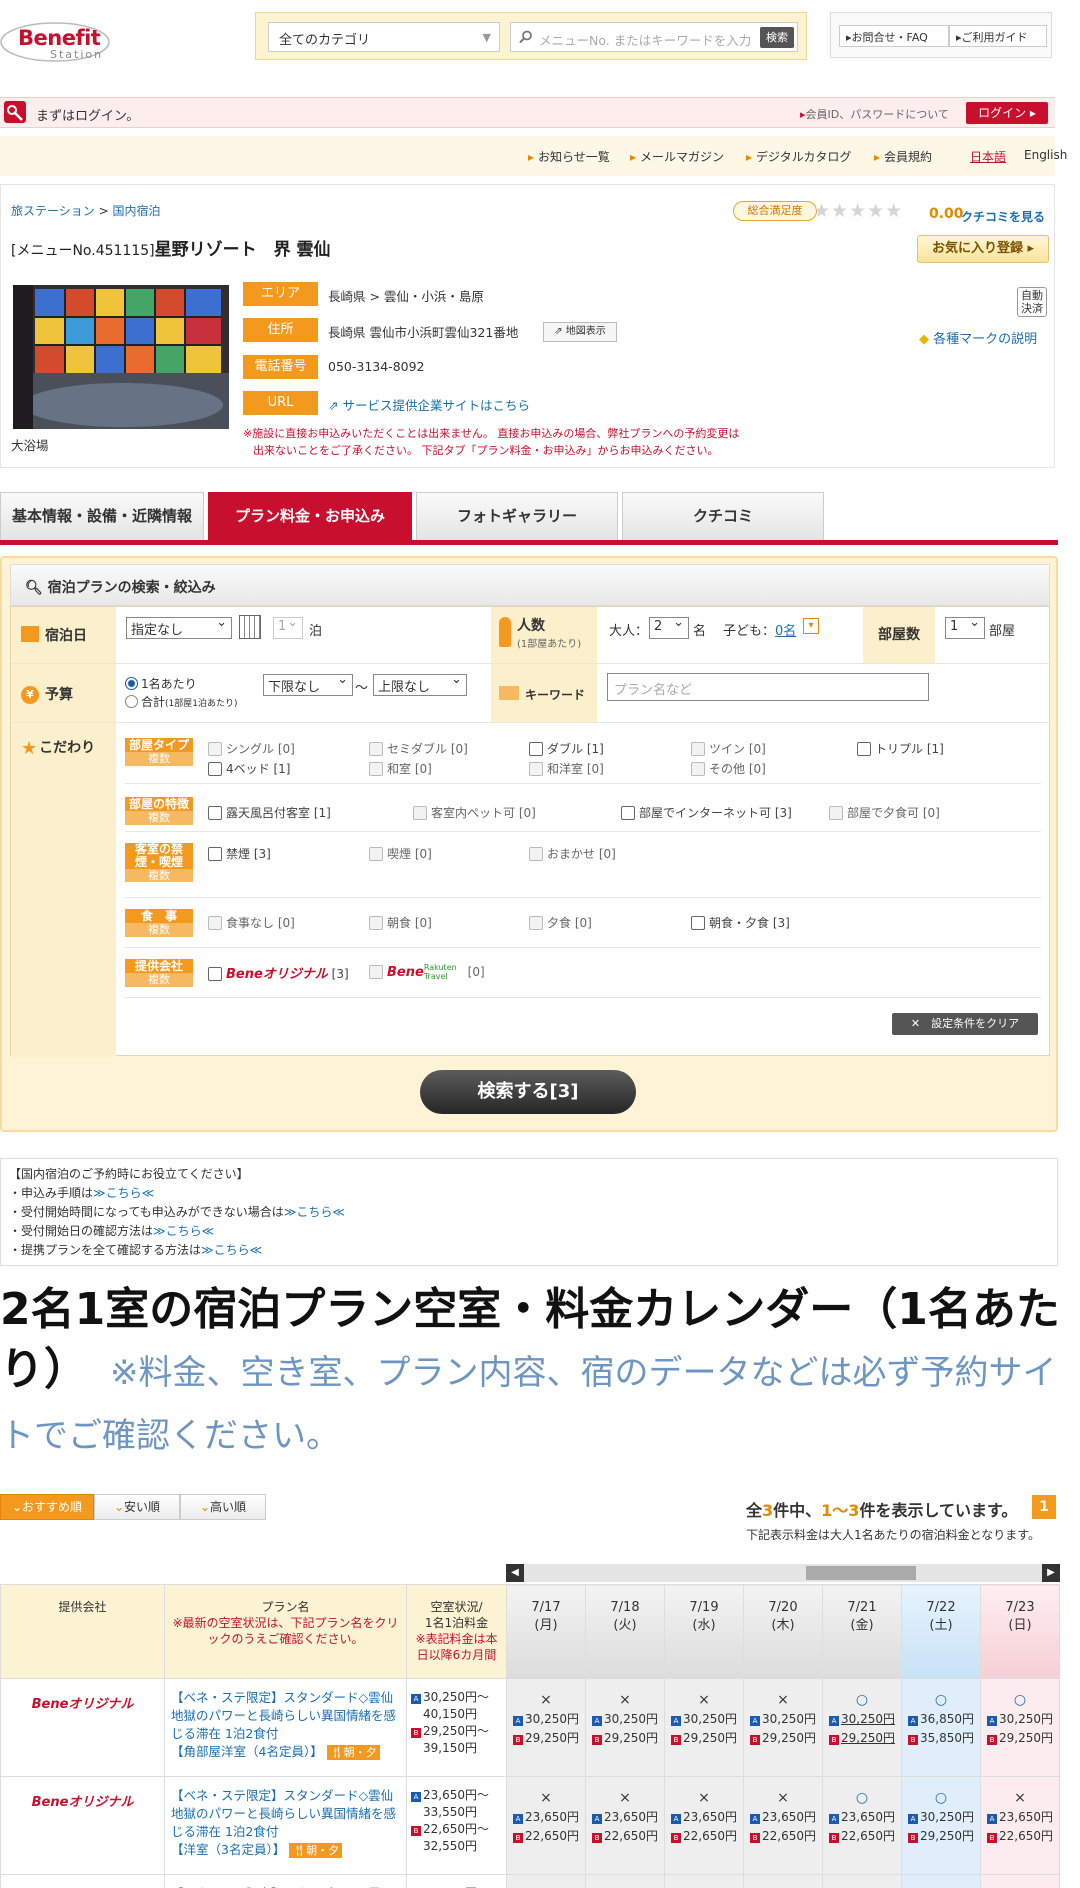 Image resolution: width=1080 pixels, height=1888 pixels. I want to click on availability-cell: ○ A 36,850円 B 35,850円, so click(941, 1727).